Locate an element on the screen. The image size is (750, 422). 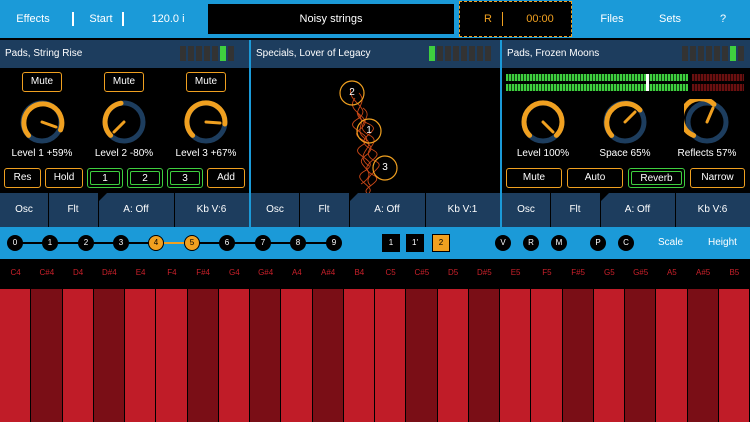
preset-name-display: Noisy strings is located at coordinates (331, 19).